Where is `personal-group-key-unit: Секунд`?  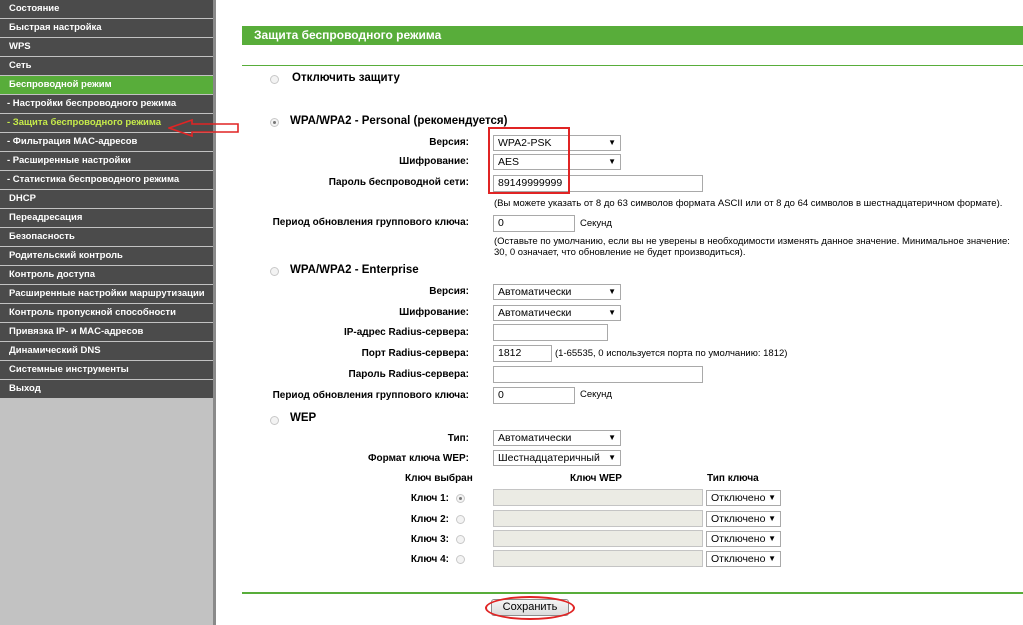
personal-group-key-unit: Секунд is located at coordinates (596, 223).